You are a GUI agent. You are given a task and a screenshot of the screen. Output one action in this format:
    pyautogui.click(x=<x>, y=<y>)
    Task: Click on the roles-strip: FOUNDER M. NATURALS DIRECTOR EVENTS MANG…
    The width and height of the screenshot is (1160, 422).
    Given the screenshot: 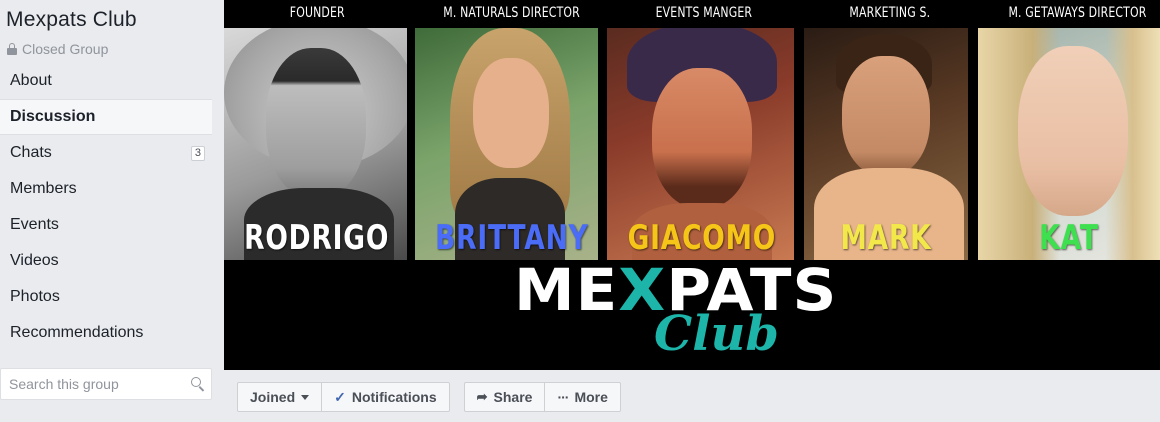 What is the action you would take?
    pyautogui.click(x=692, y=14)
    